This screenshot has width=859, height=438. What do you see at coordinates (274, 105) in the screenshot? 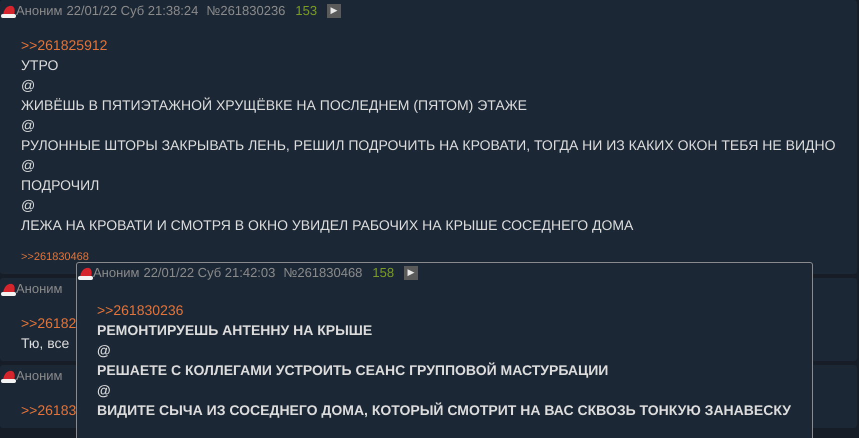
I see `post-text: ЖИВЁШЬ В ПЯТИЭТАЖНОЙ ХРУЩЁВКЕ НА ПОСЛЕДНЕМ (ПЯТОМ) ЭТАЖЕ` at bounding box center [274, 105].